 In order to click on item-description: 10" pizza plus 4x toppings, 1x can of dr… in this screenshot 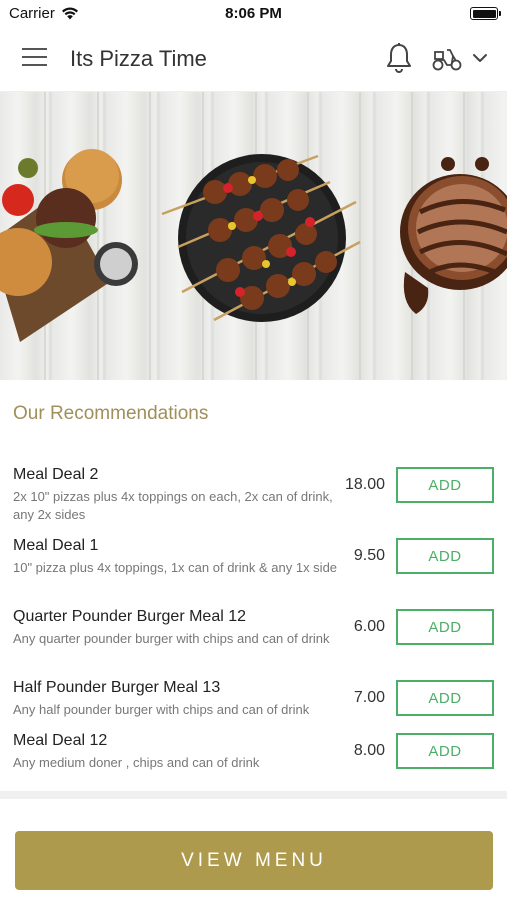, I will do `click(175, 567)`.